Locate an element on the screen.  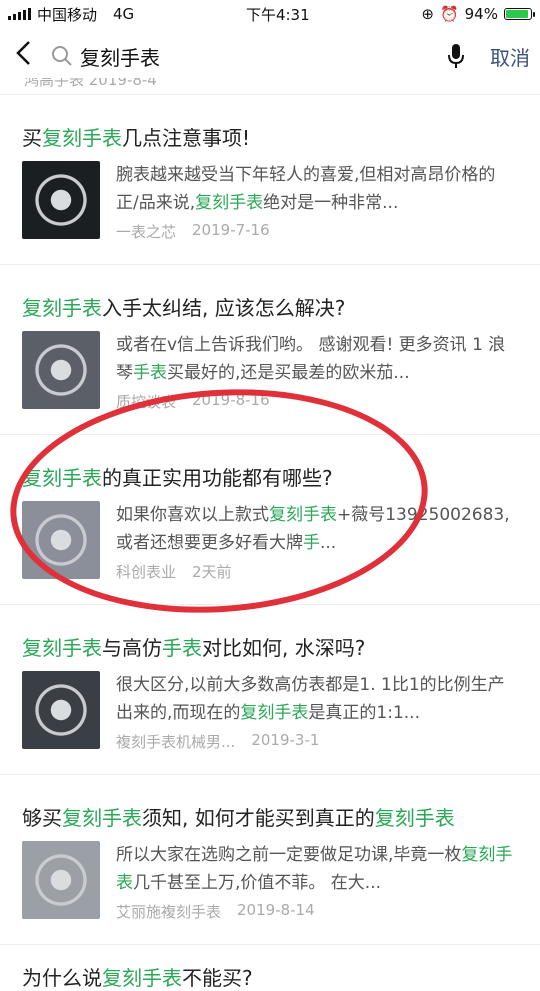
result-meta: 质控谈表 2019-8-16 is located at coordinates (317, 401).